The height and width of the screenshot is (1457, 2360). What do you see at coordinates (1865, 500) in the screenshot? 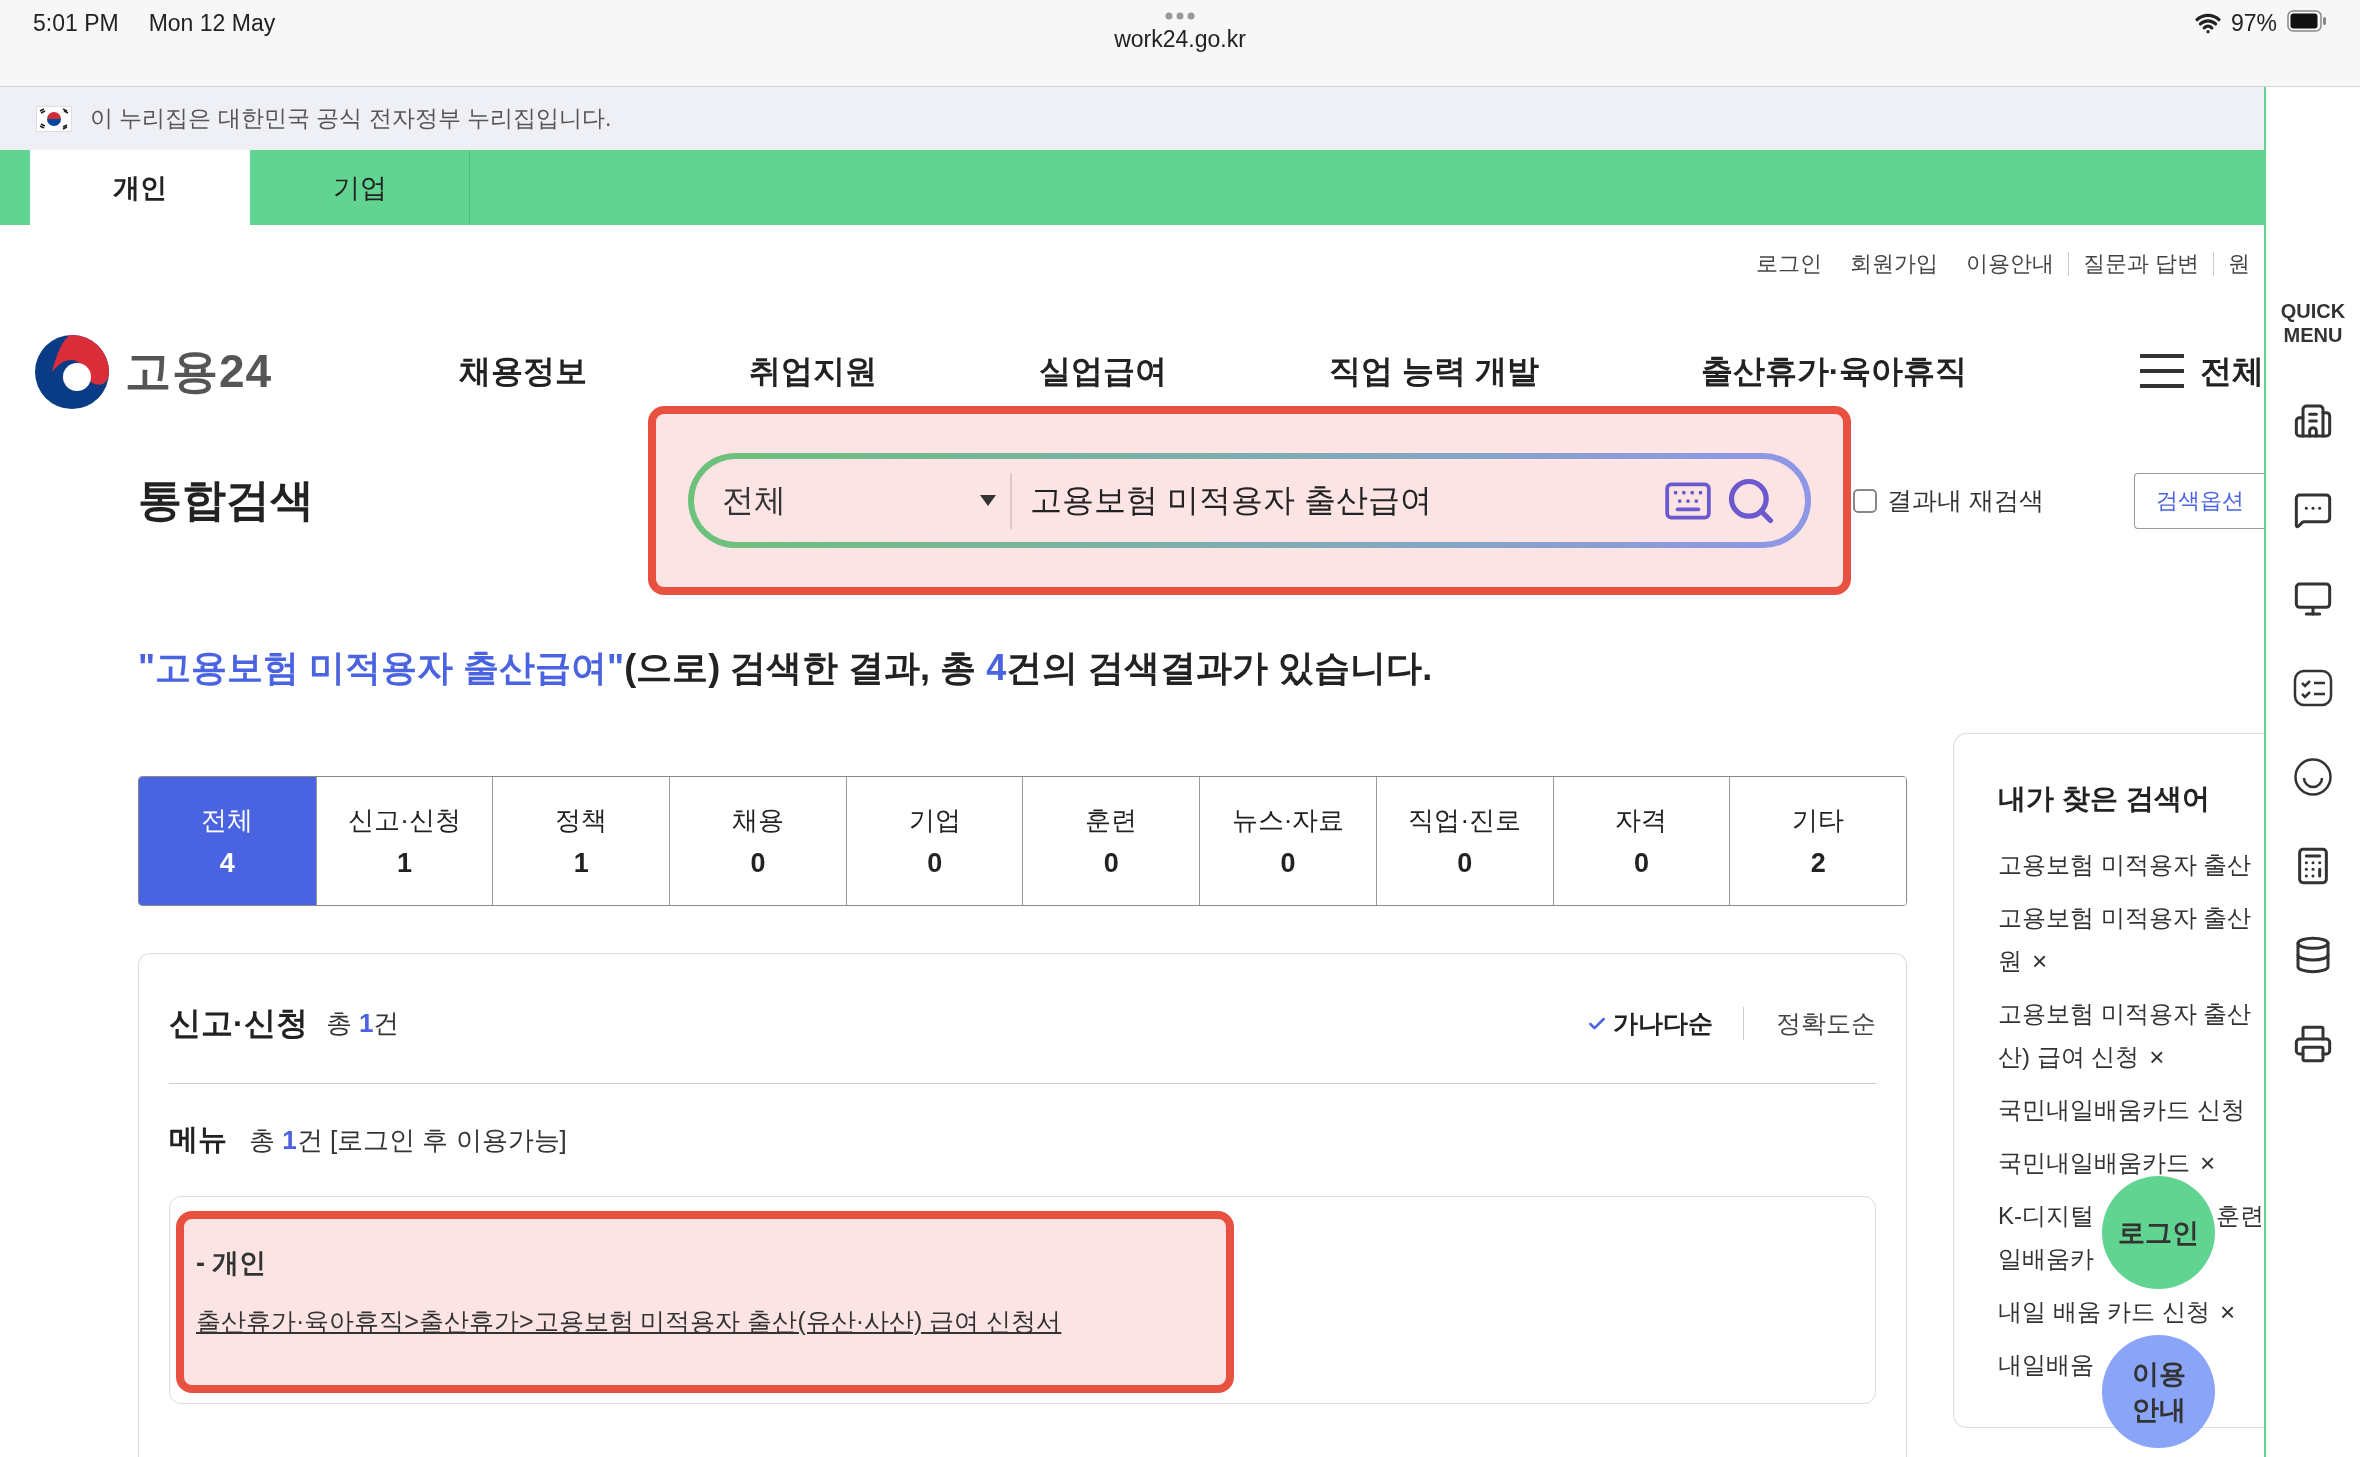
I see `checkbox` at bounding box center [1865, 500].